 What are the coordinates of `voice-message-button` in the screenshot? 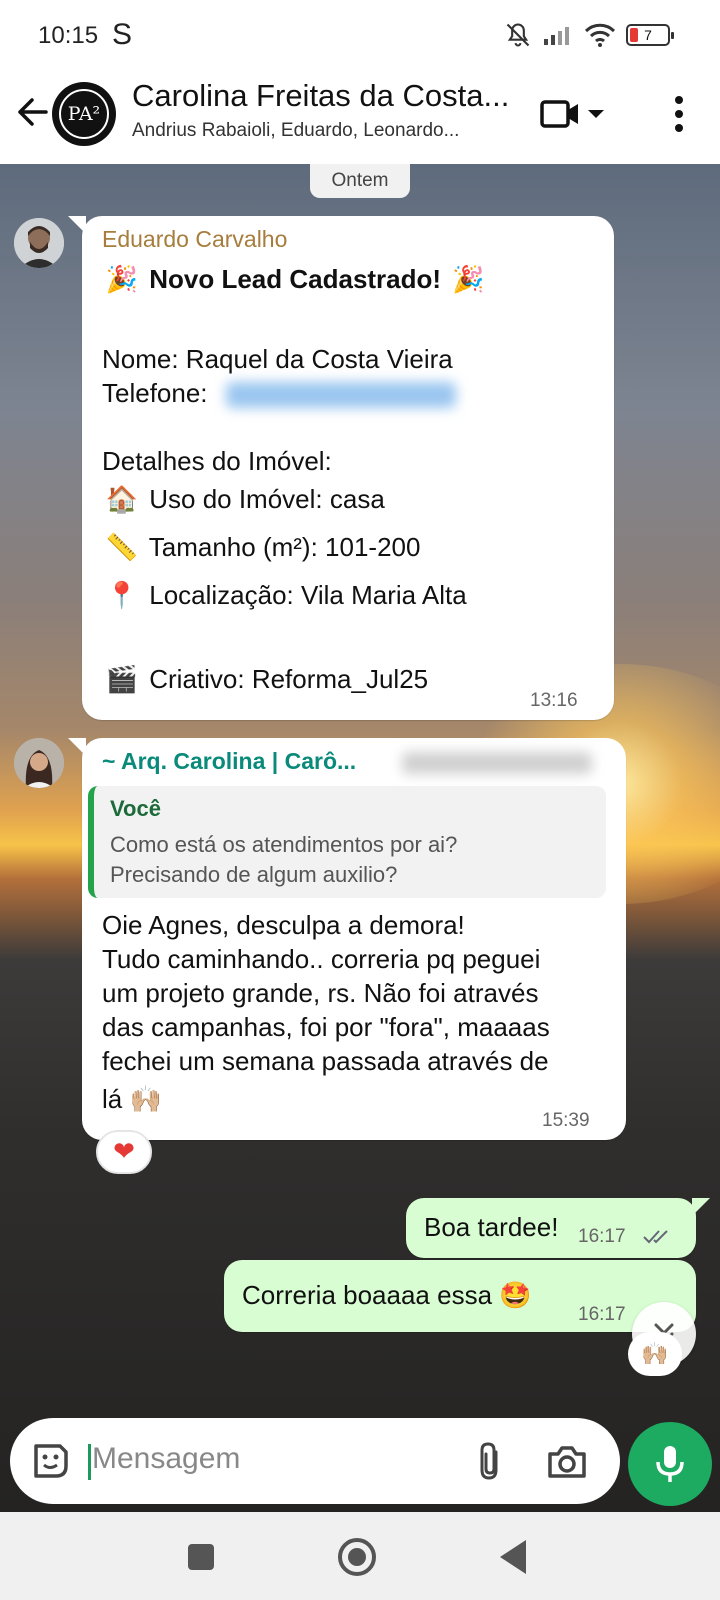 It's located at (670, 1464).